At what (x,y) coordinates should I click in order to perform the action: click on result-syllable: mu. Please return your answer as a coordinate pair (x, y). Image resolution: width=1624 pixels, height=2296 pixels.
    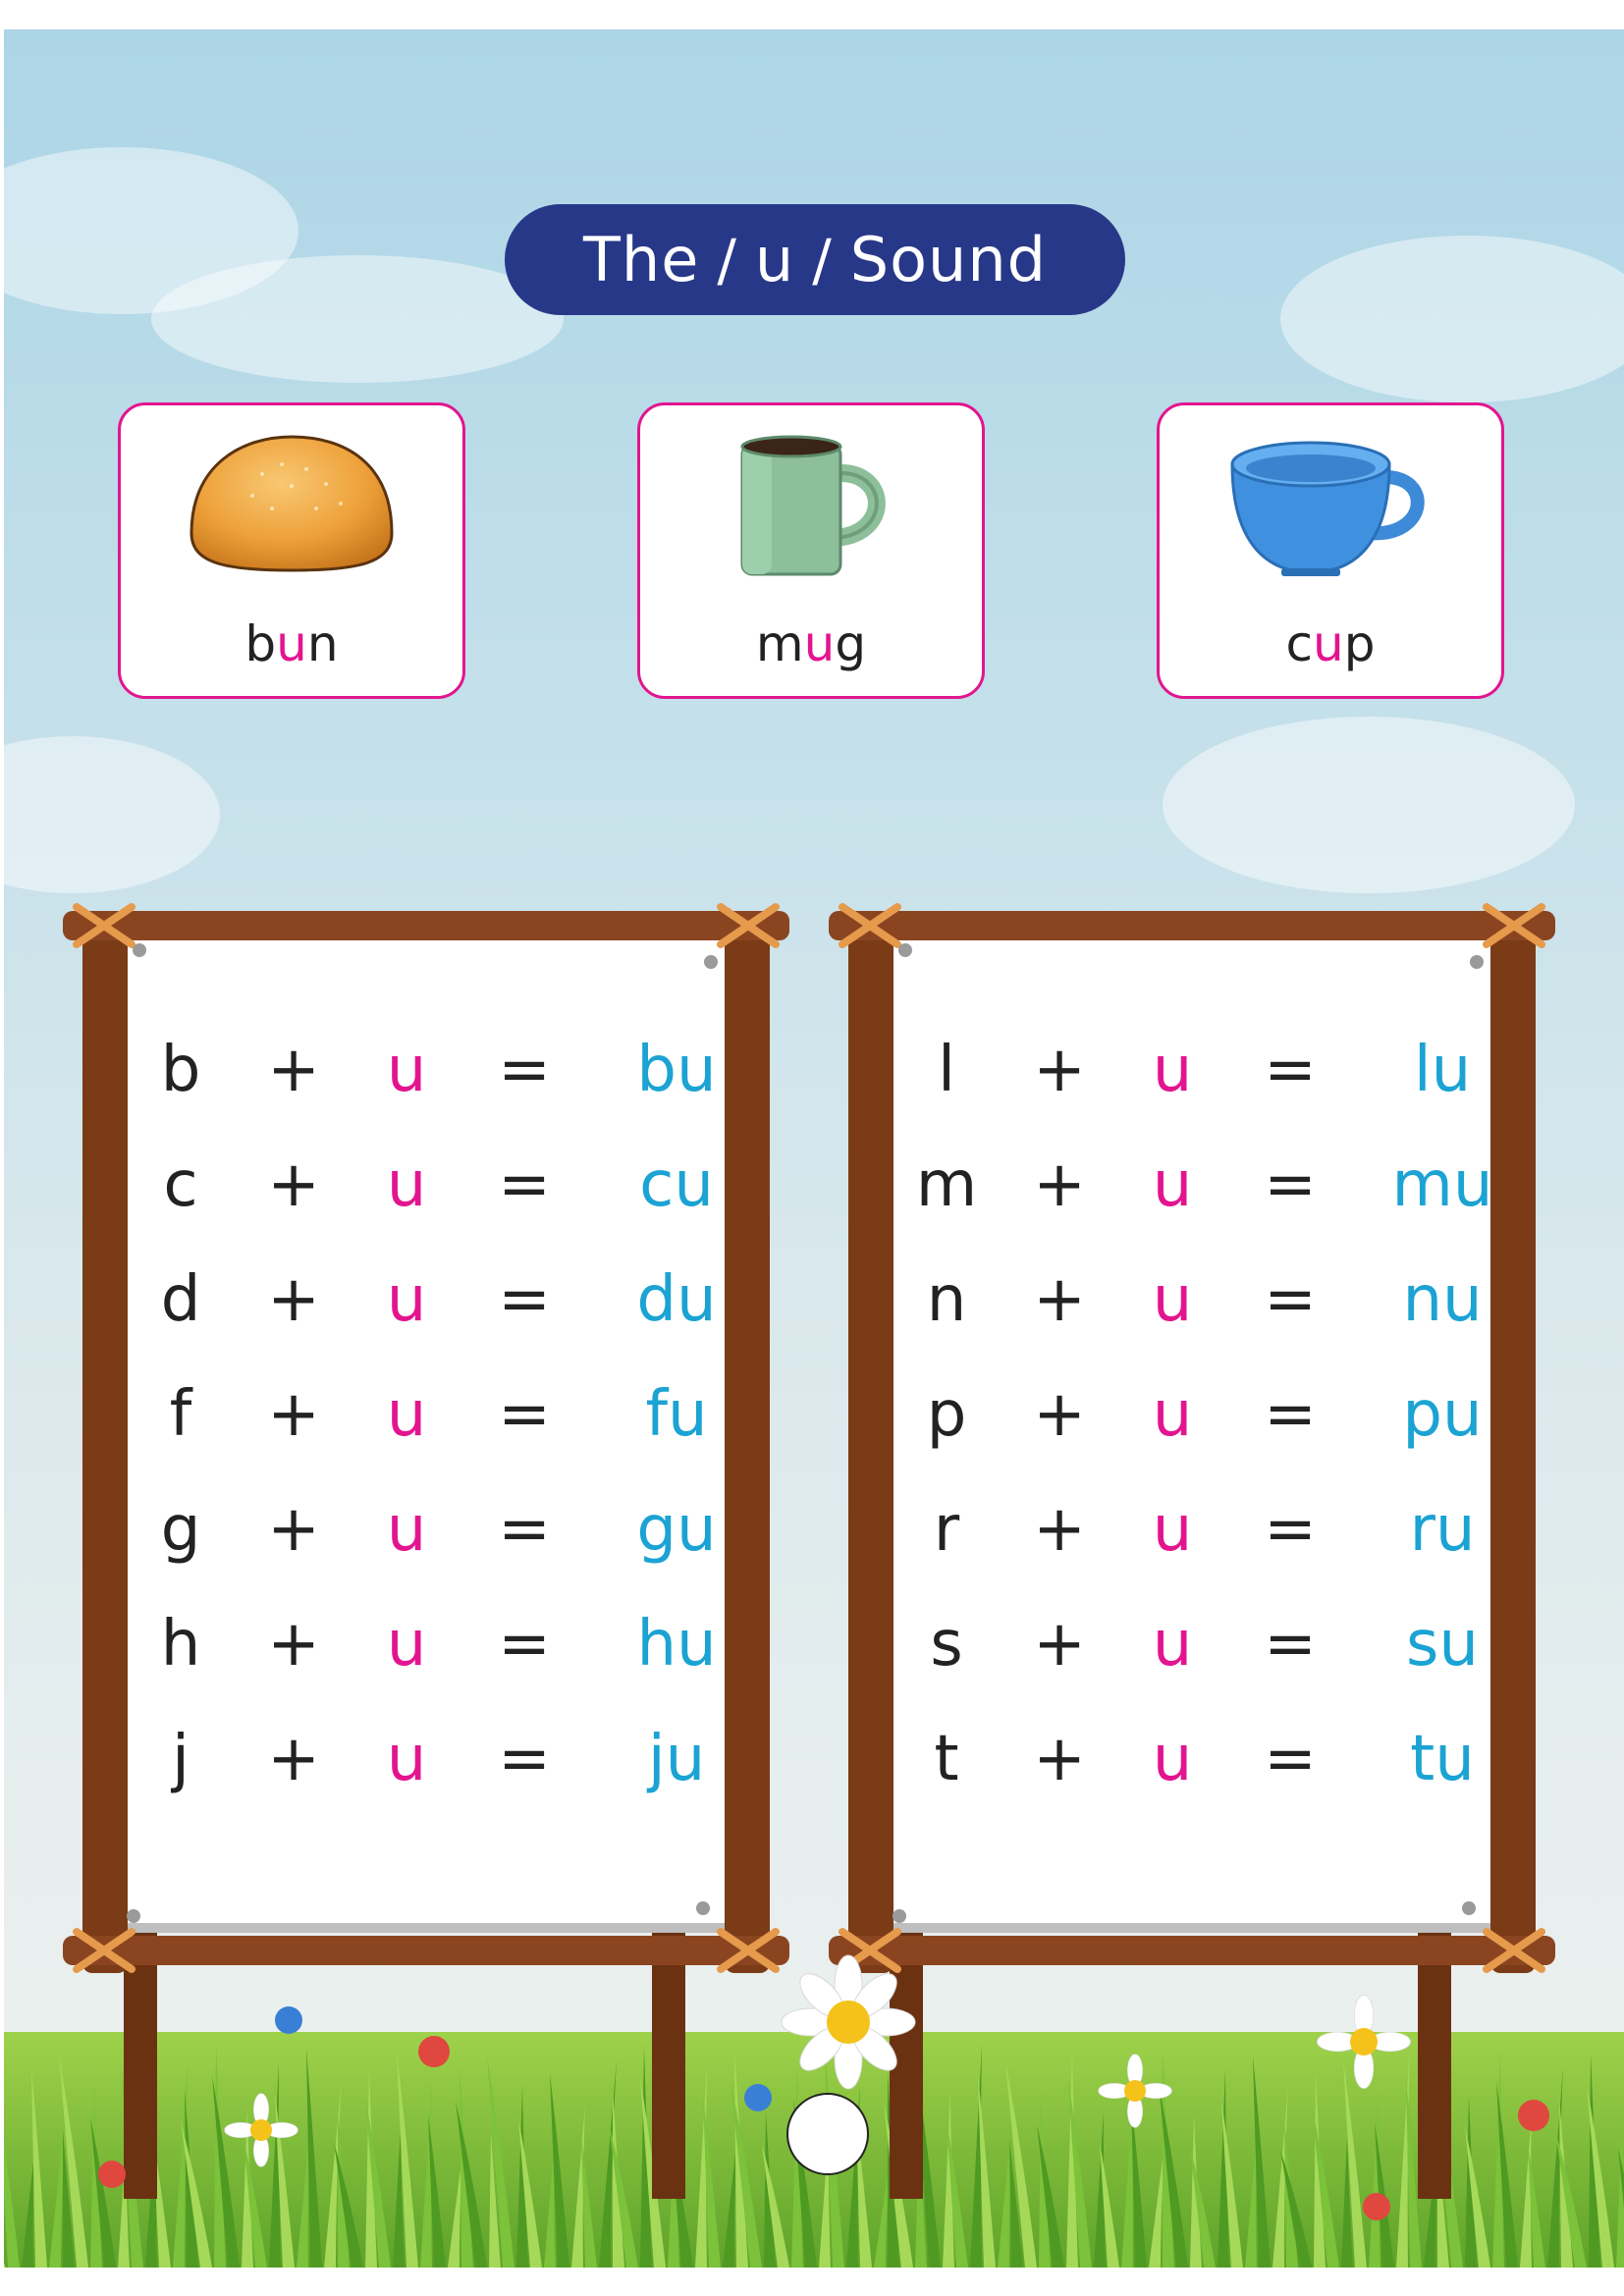
    Looking at the image, I should click on (1442, 1184).